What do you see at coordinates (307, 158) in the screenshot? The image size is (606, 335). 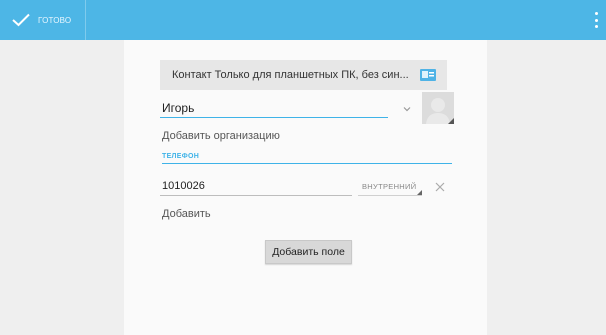 I see `phone-section-header: ТЕЛЕФОН` at bounding box center [307, 158].